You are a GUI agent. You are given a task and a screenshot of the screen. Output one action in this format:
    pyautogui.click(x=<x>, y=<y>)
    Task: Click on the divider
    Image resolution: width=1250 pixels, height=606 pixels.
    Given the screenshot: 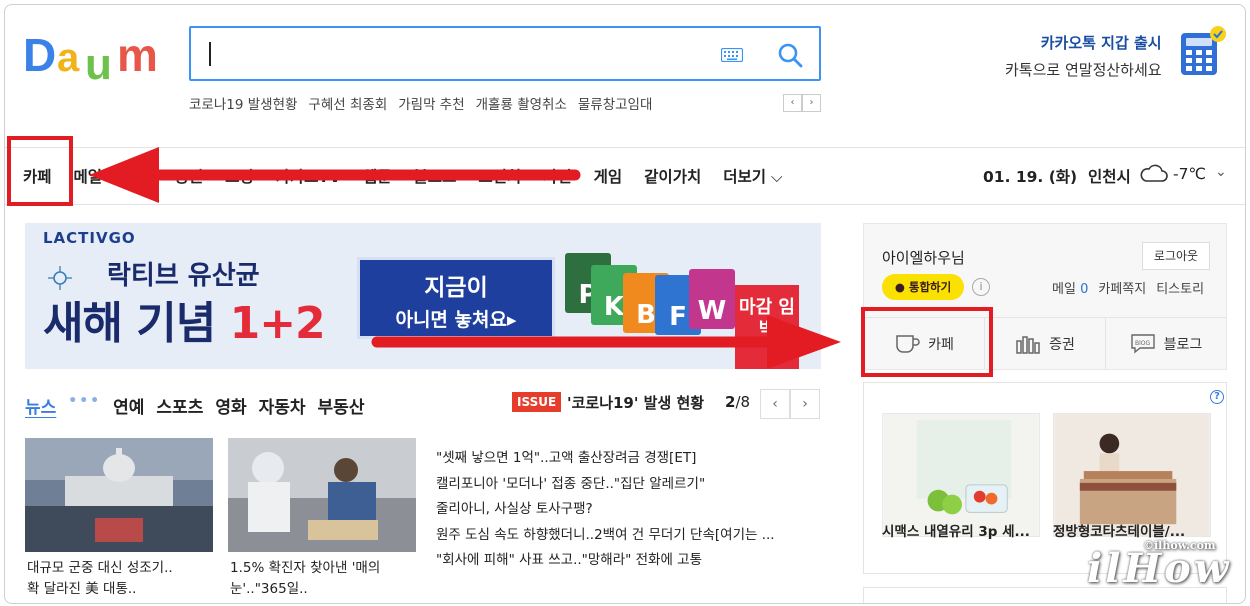 What is the action you would take?
    pyautogui.click(x=625, y=204)
    